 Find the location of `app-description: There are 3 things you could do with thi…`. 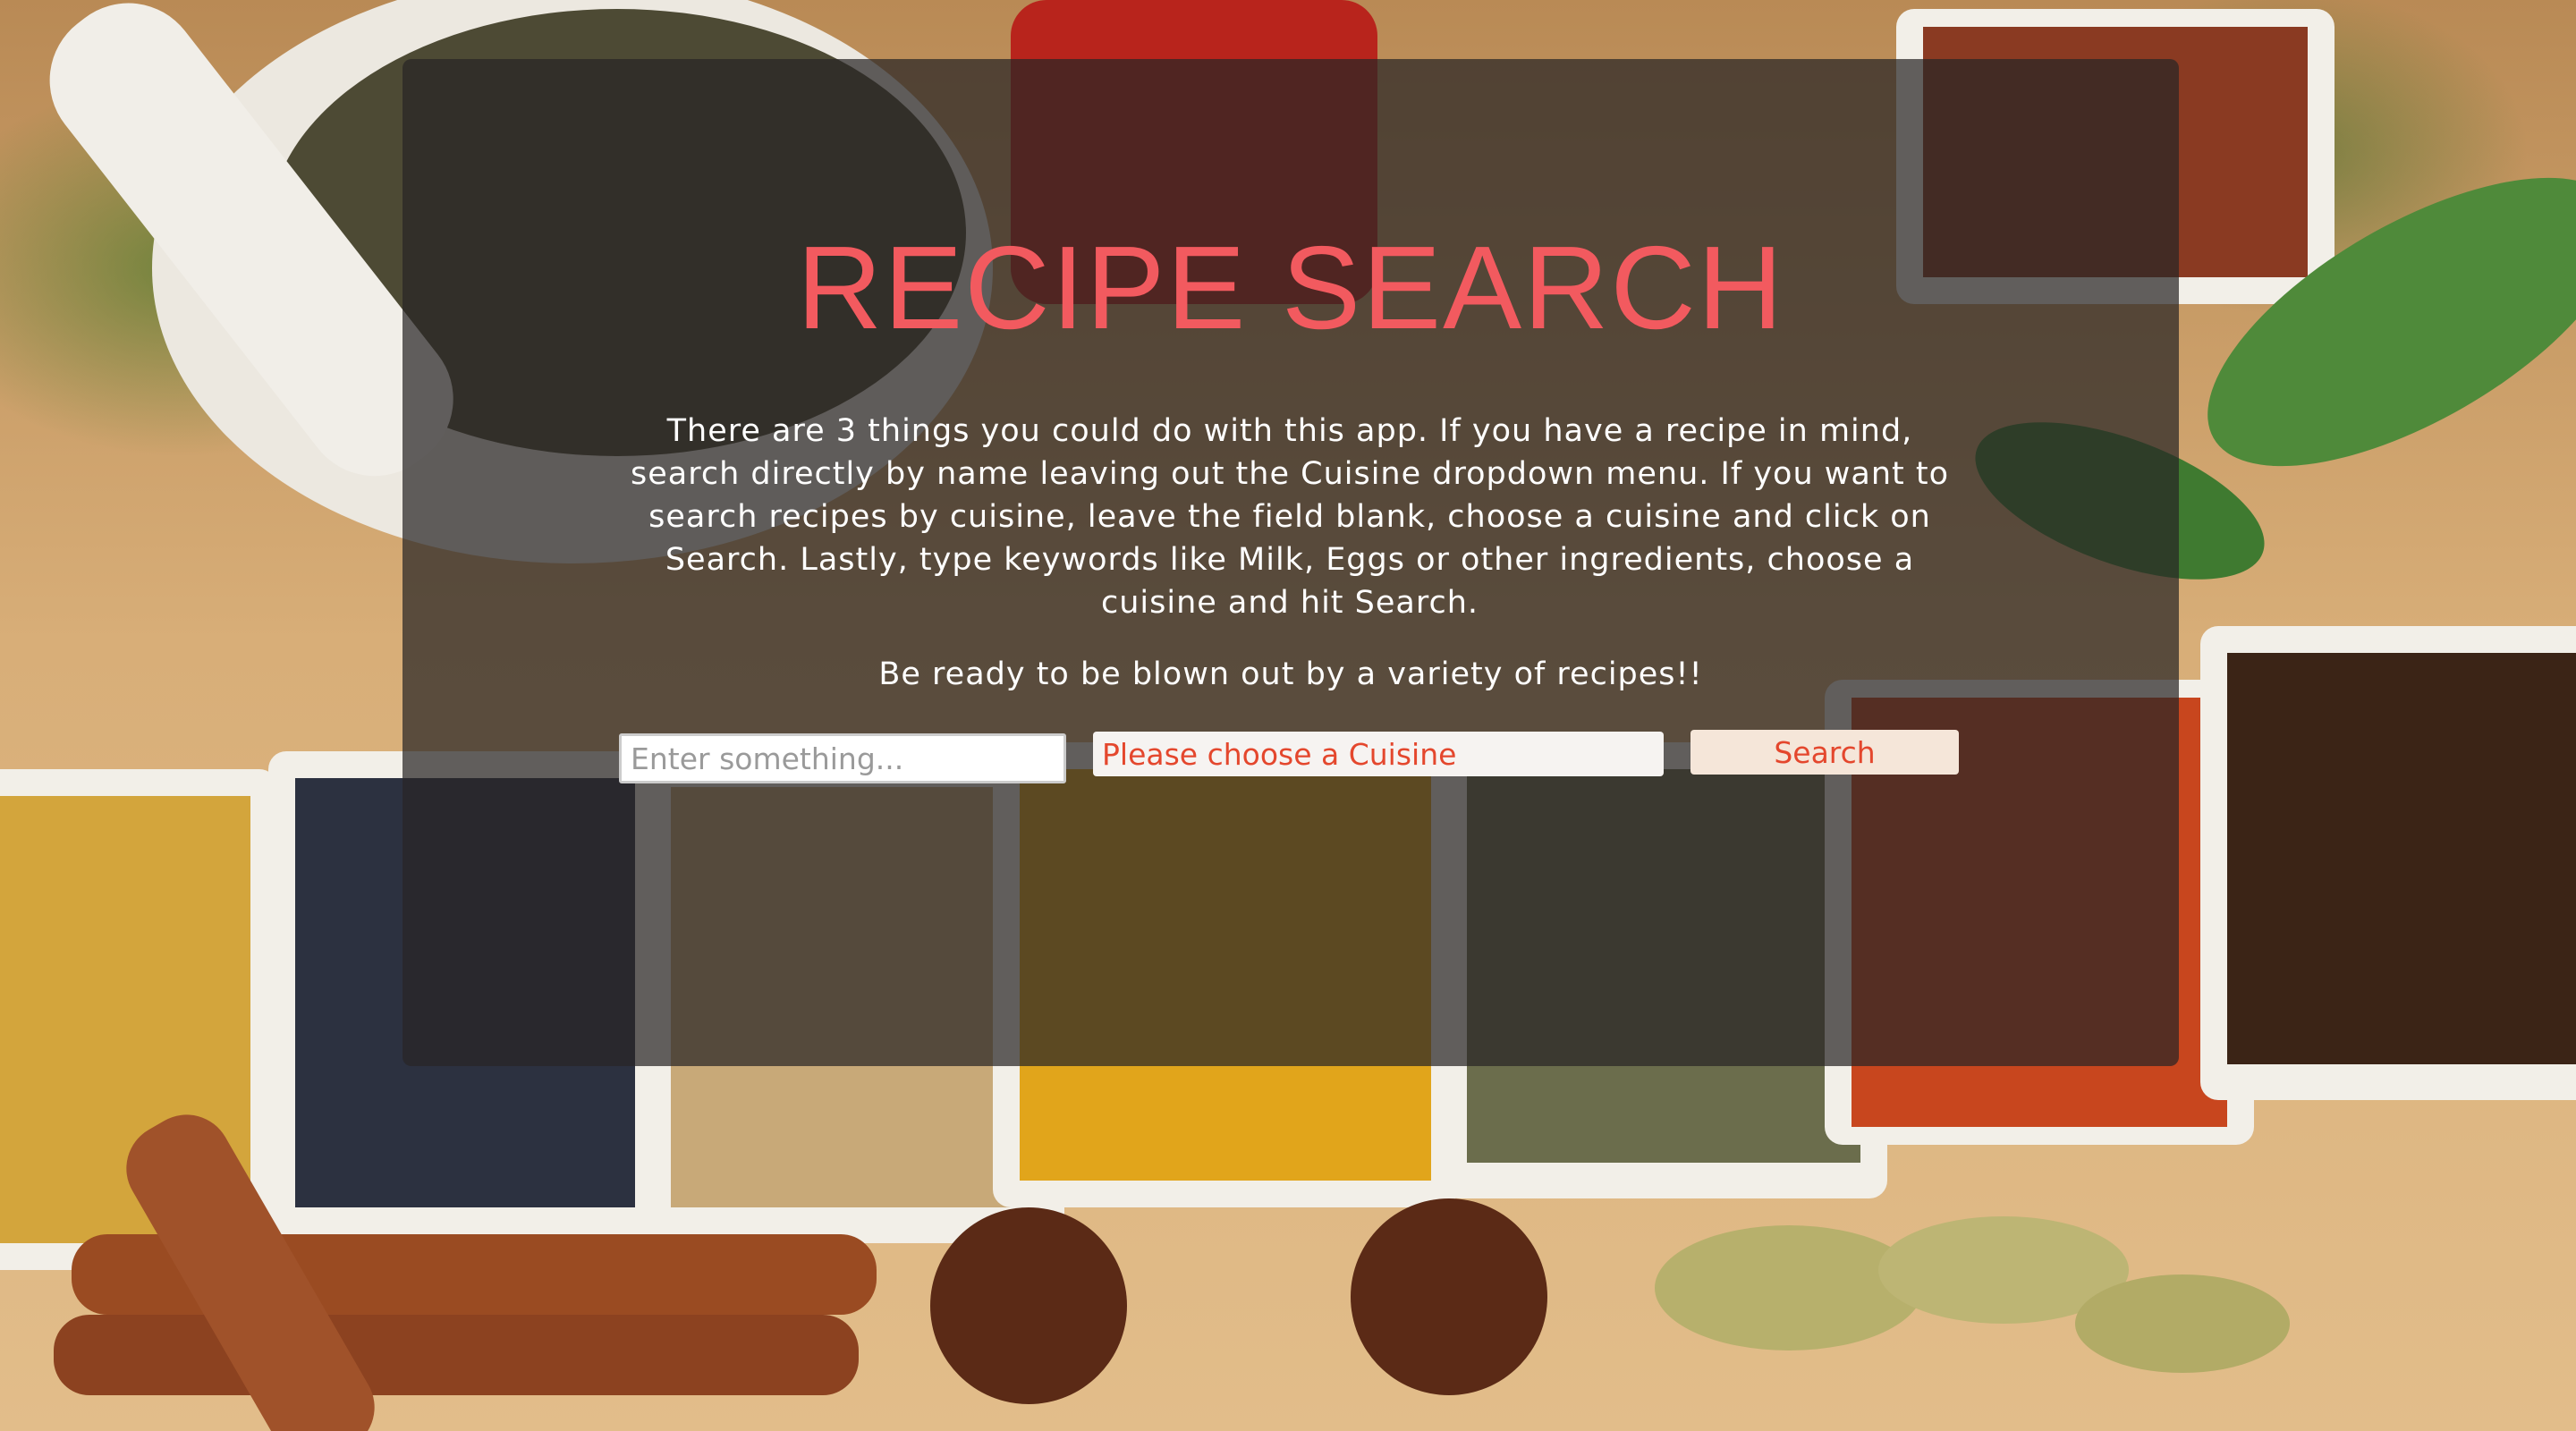

app-description: There are 3 things you could do with thi… is located at coordinates (1290, 517).